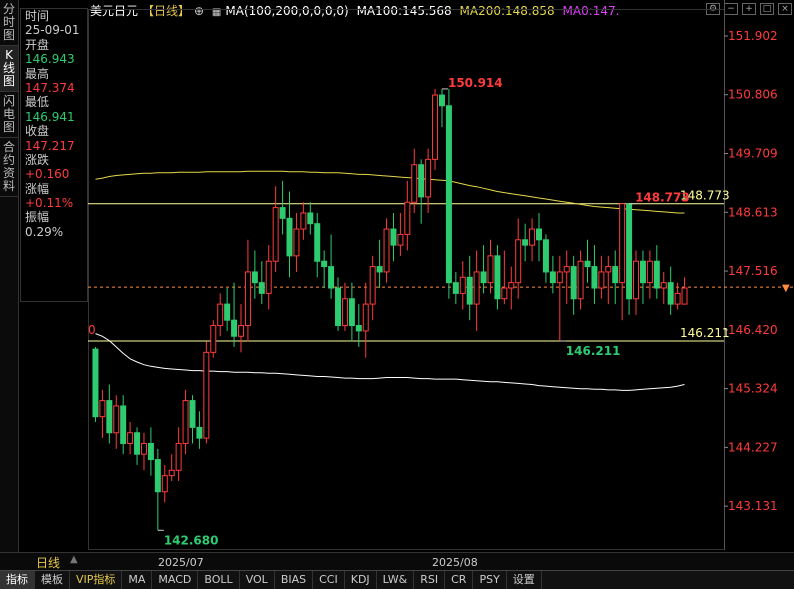 The image size is (794, 589). Describe the element at coordinates (257, 580) in the screenshot. I see `tab-vol: VOL` at that location.